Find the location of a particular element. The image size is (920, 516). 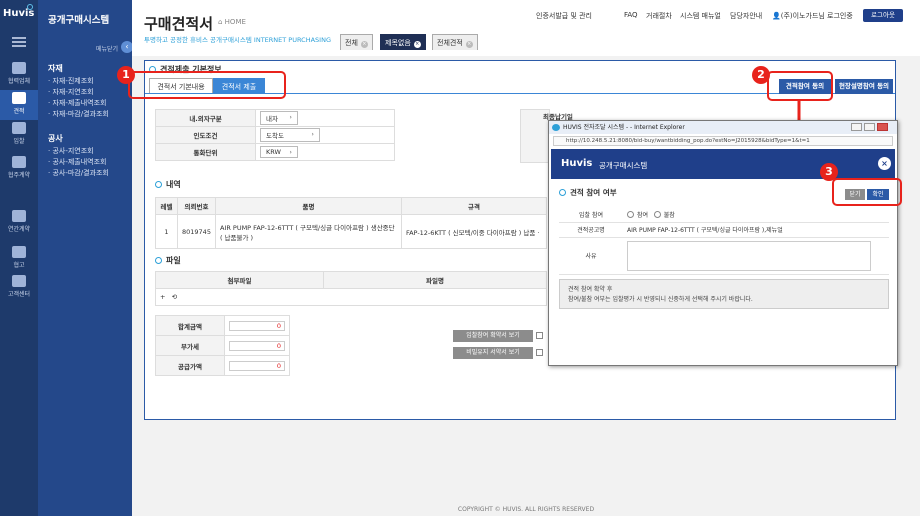

vat-field: 0 is located at coordinates (257, 345).